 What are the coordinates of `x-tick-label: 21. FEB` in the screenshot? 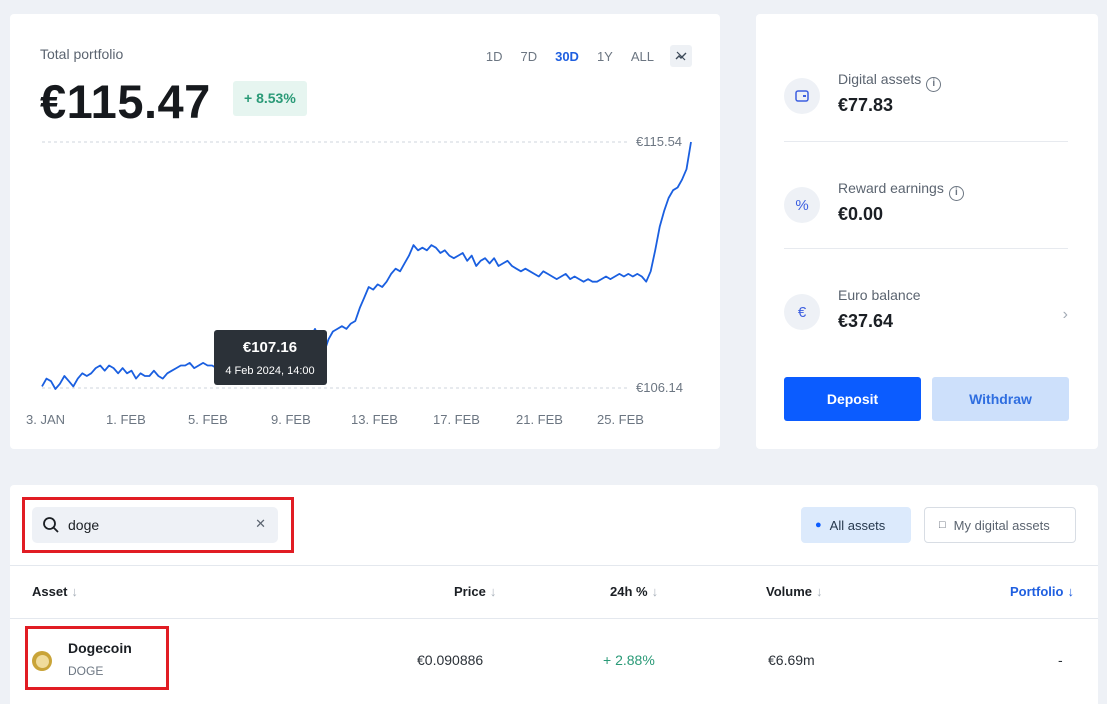 It's located at (539, 419).